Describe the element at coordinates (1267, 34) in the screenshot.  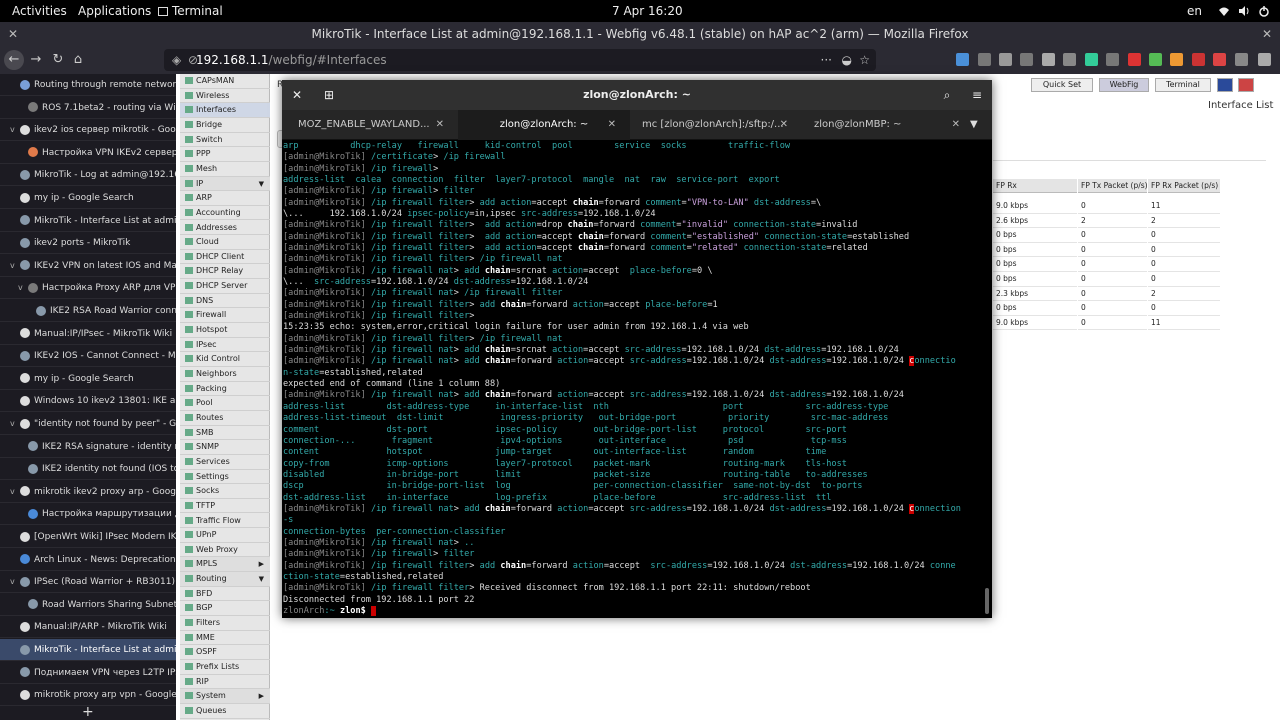
I see `close-window-icon-right: ✕` at that location.